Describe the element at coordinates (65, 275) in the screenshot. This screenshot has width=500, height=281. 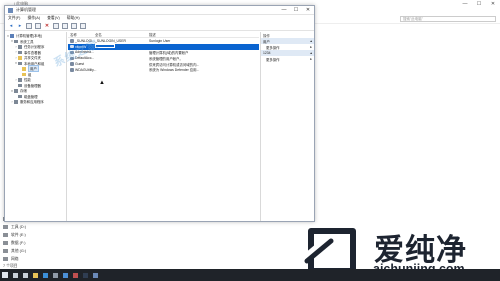
I see `mail-icon` at that location.